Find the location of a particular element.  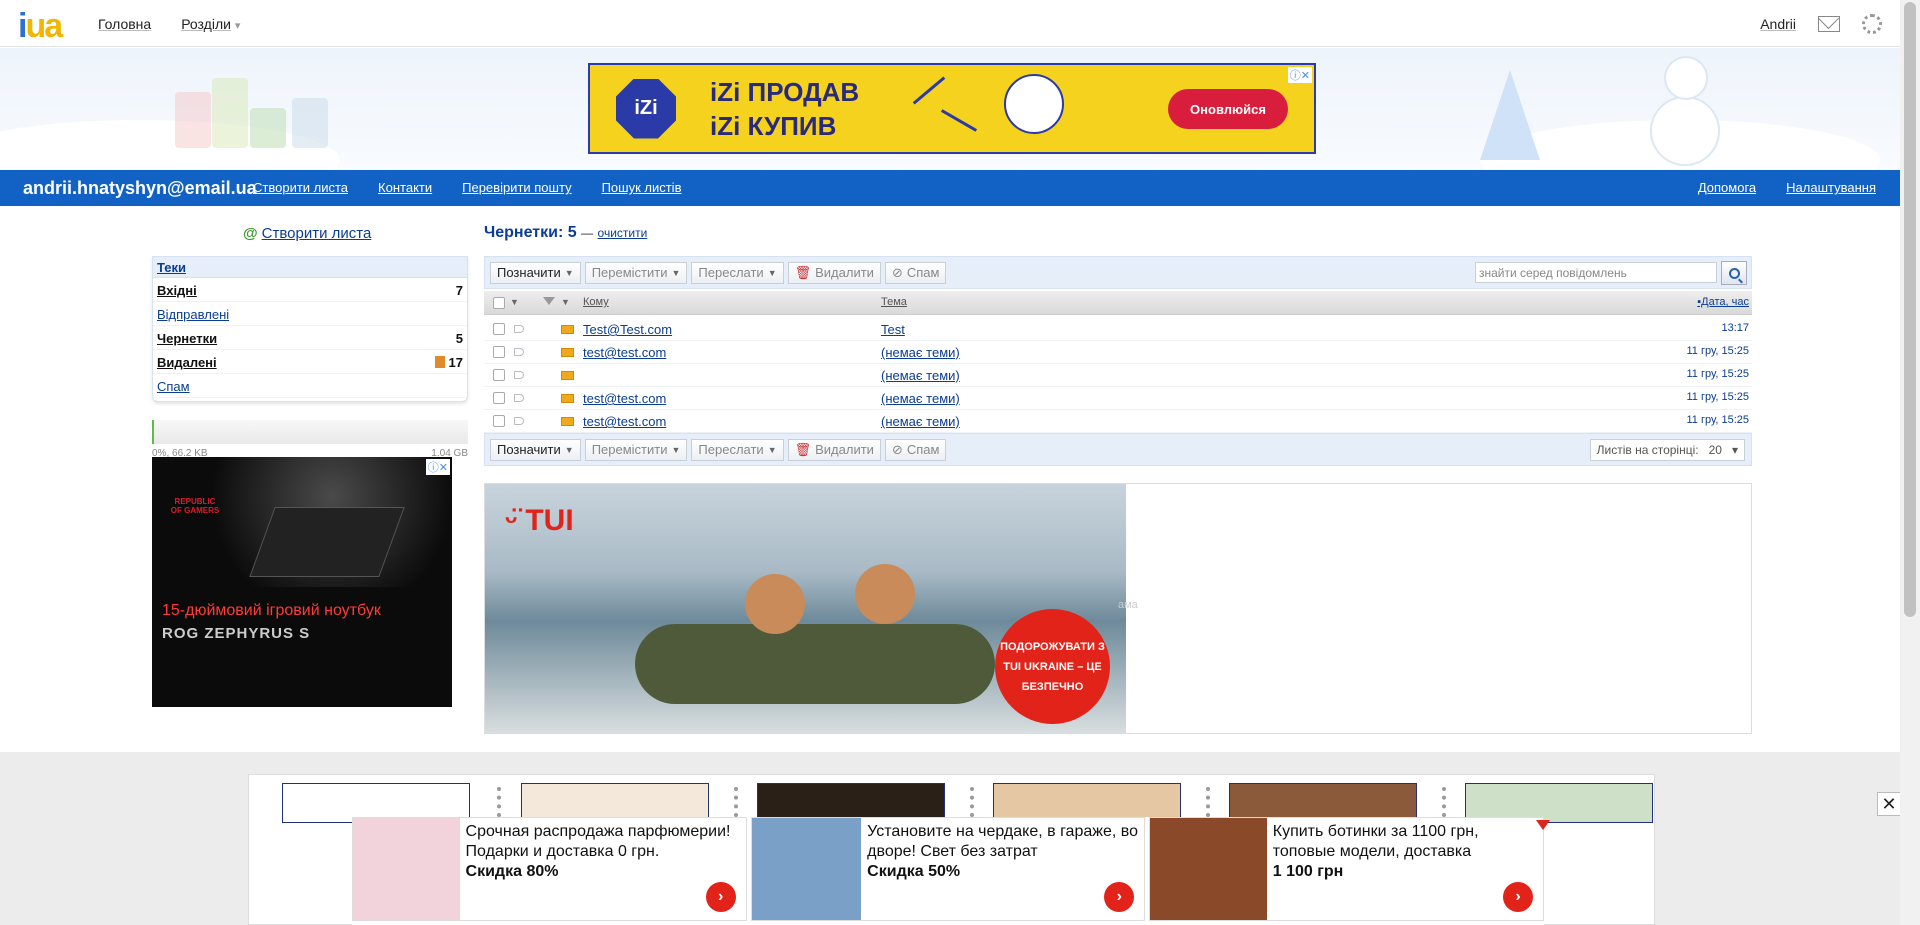

scrollbar-thumb is located at coordinates (1910, 309).